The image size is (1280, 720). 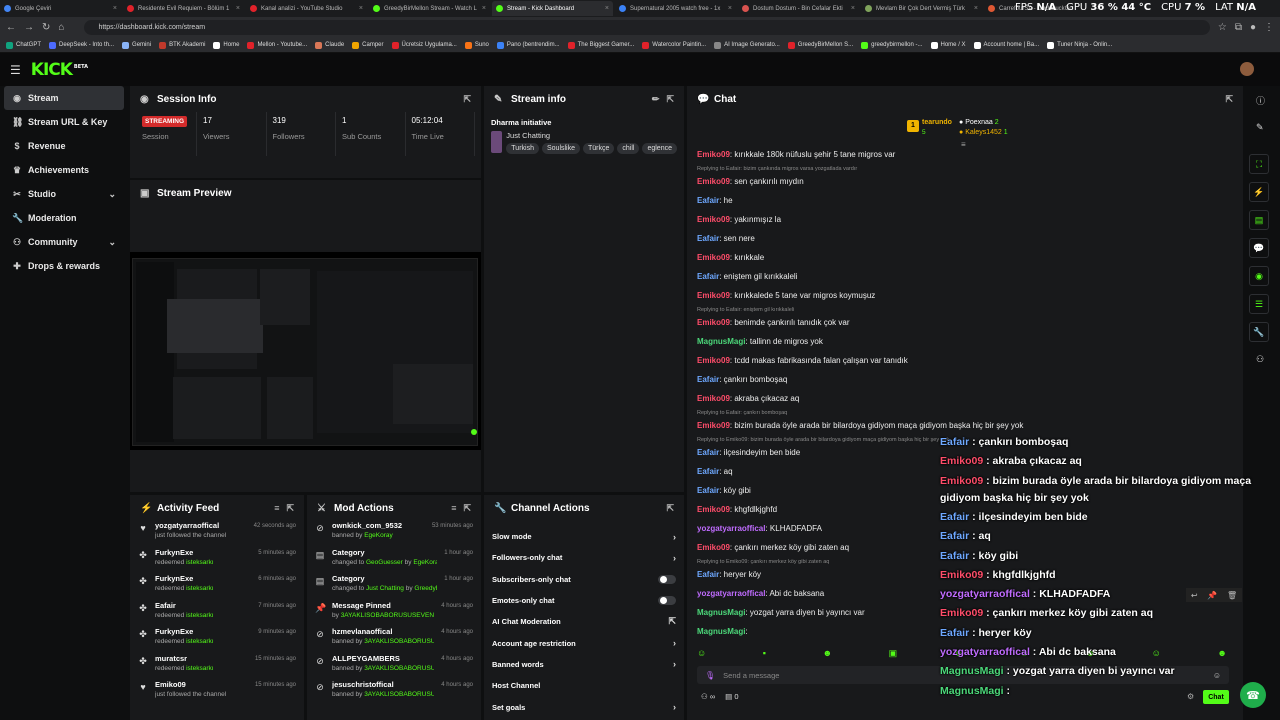 What do you see at coordinates (893, 655) in the screenshot?
I see `emote-icon: ▣` at bounding box center [893, 655].